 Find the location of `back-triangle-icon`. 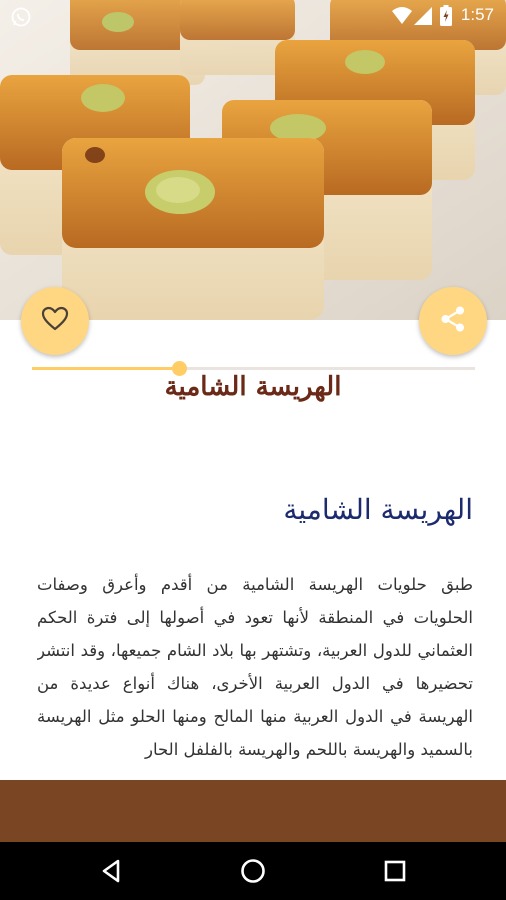

back-triangle-icon is located at coordinates (111, 871).